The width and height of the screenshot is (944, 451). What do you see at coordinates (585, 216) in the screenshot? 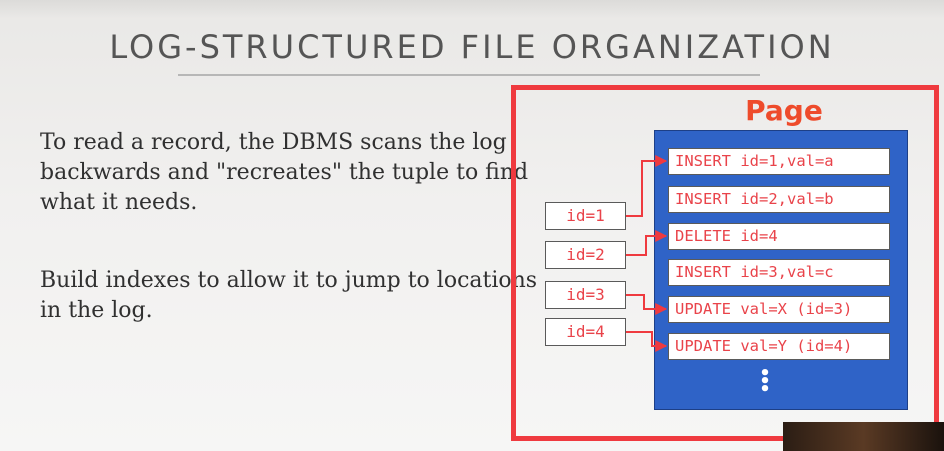
I see `index-entry: id=1` at bounding box center [585, 216].